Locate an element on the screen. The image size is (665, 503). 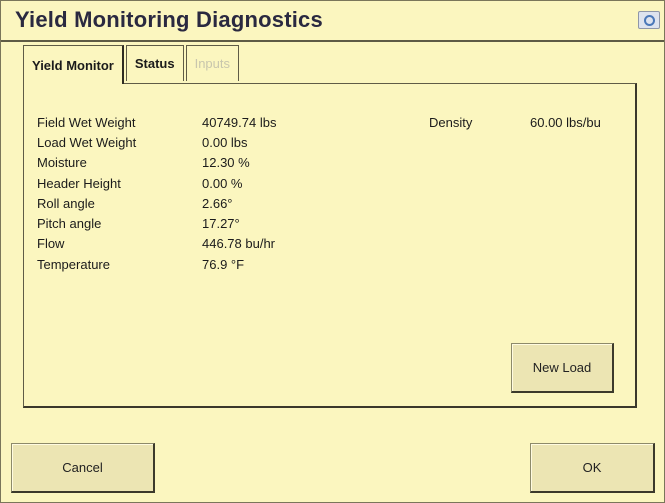
window-title: Yield Monitoring Diagnostics is located at coordinates (169, 19).